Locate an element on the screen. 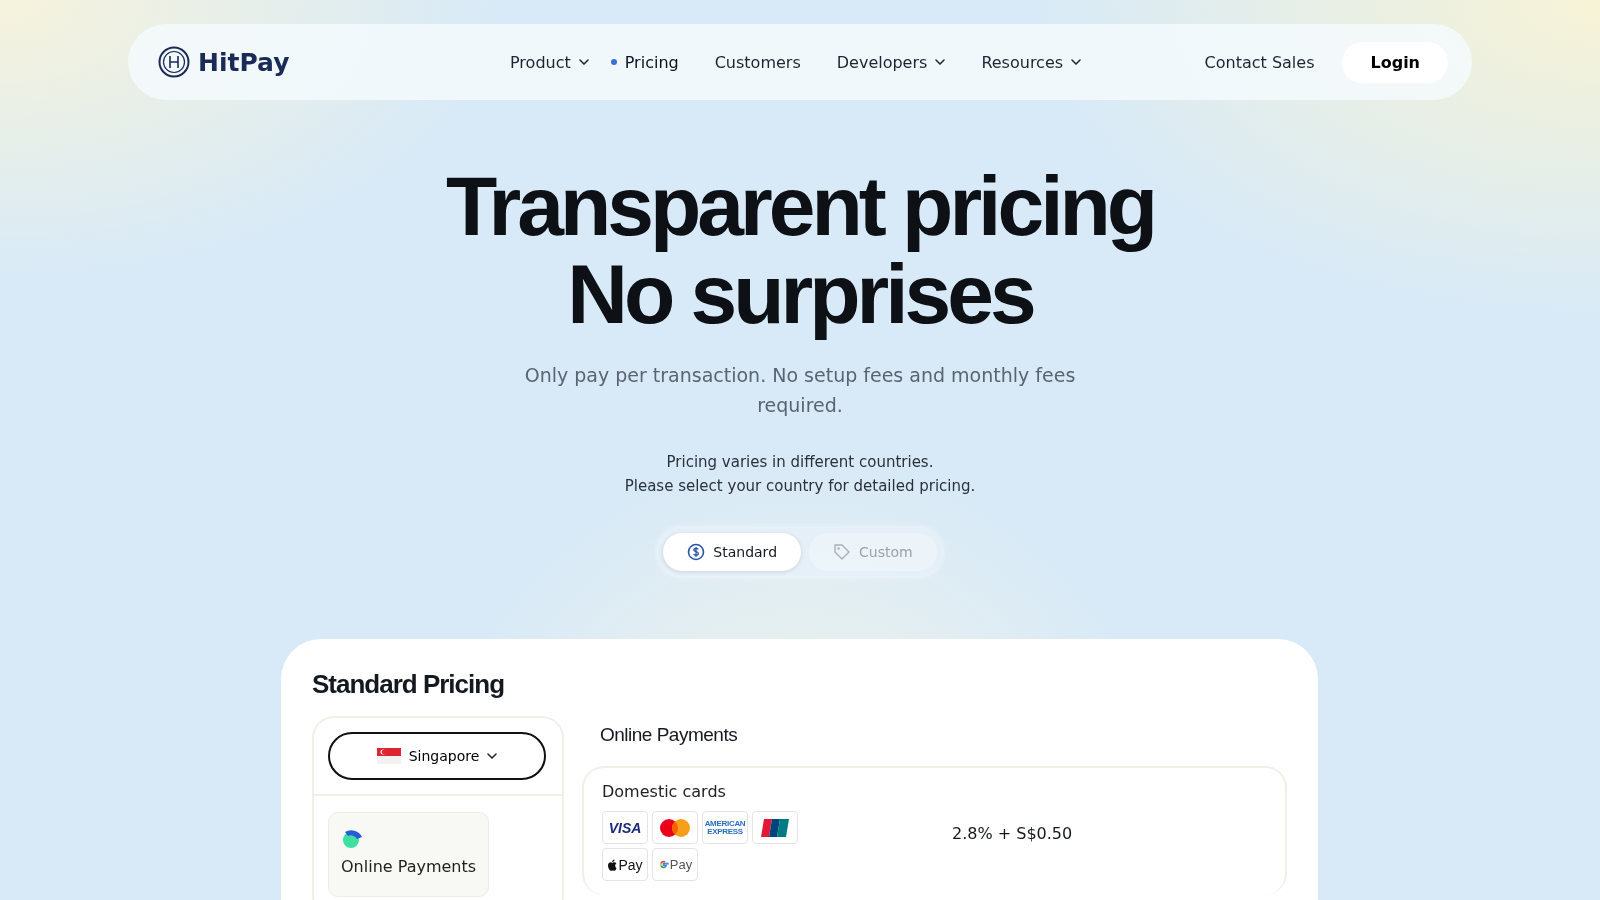 Image resolution: width=1600 pixels, height=900 pixels. hero-title: Transparent pricing No surprises is located at coordinates (800, 250).